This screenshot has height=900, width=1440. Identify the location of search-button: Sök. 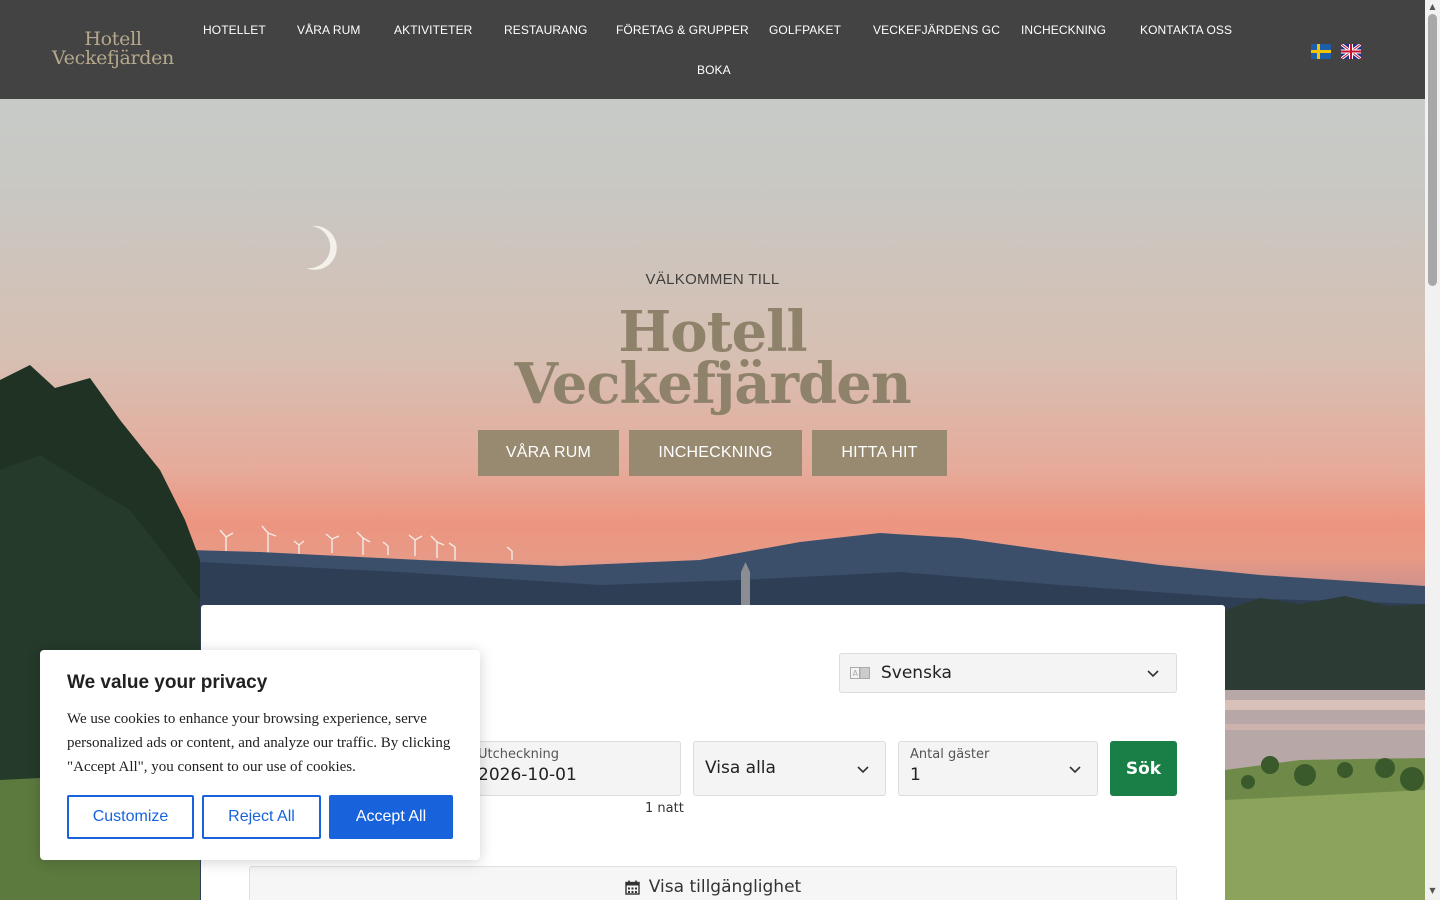
(1143, 768).